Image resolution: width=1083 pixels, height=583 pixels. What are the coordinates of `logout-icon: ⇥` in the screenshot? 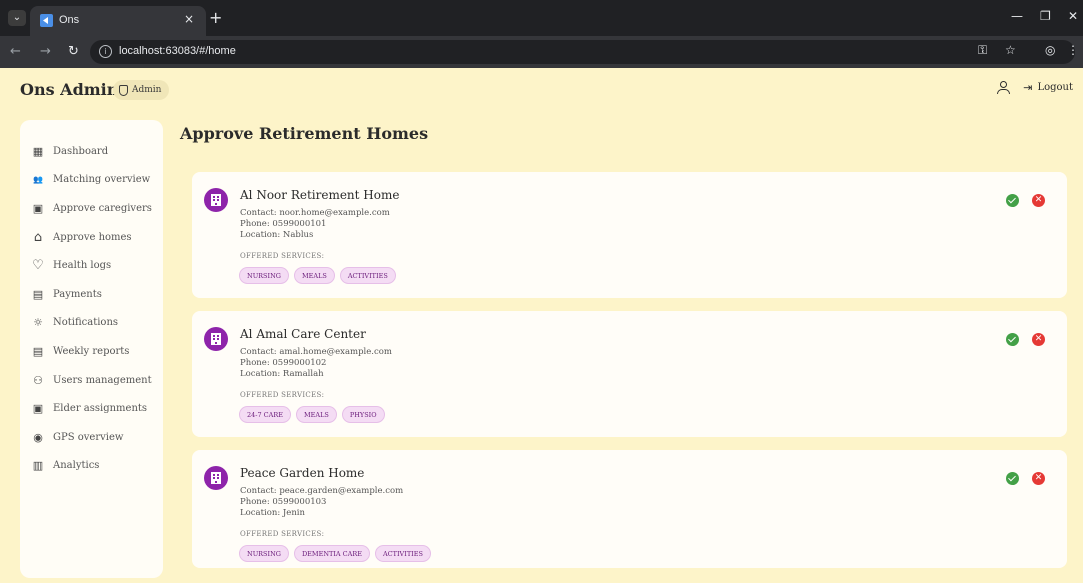 It's located at (1028, 87).